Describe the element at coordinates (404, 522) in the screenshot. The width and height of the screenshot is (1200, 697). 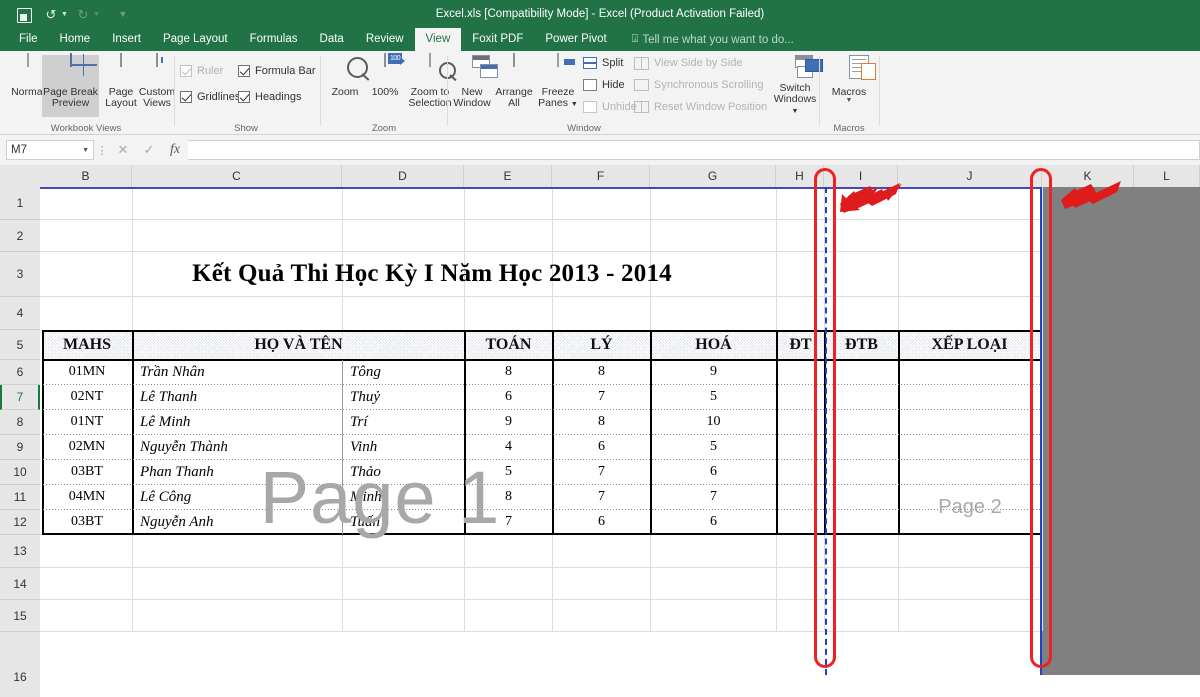
I see `cell-ten: Tuấn` at that location.